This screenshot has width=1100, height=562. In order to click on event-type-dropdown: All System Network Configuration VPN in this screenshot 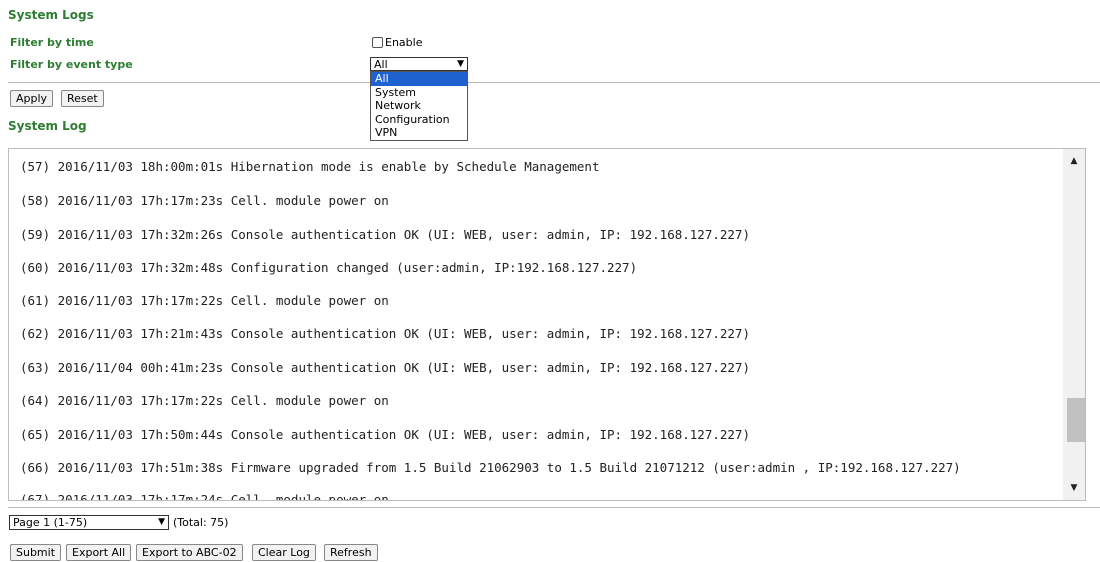, I will do `click(419, 106)`.